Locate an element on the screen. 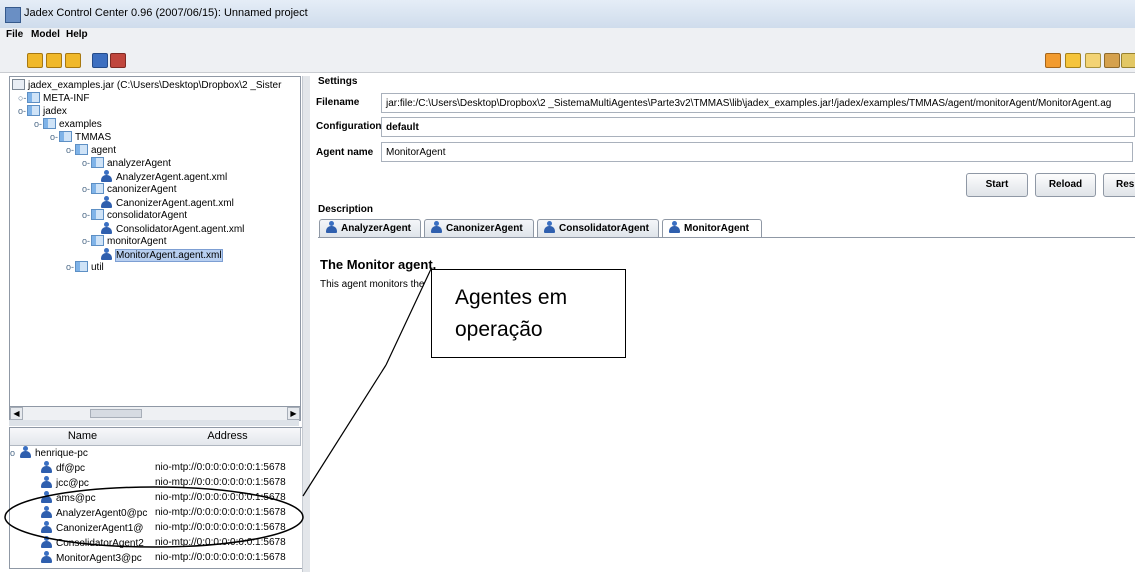 The image size is (1135, 573). callout-text: Agentes em operação is located at coordinates (511, 313).